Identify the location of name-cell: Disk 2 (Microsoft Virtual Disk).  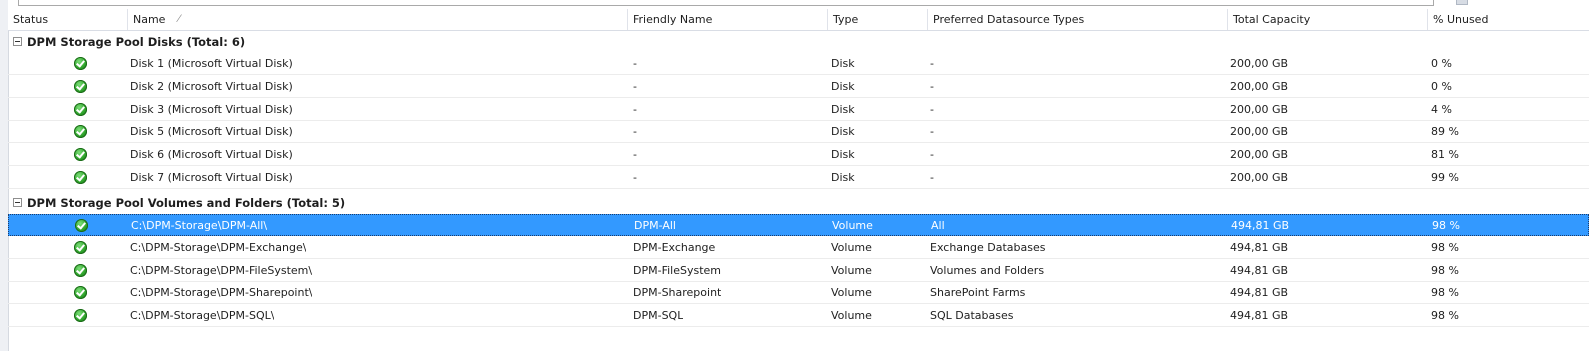
(211, 86).